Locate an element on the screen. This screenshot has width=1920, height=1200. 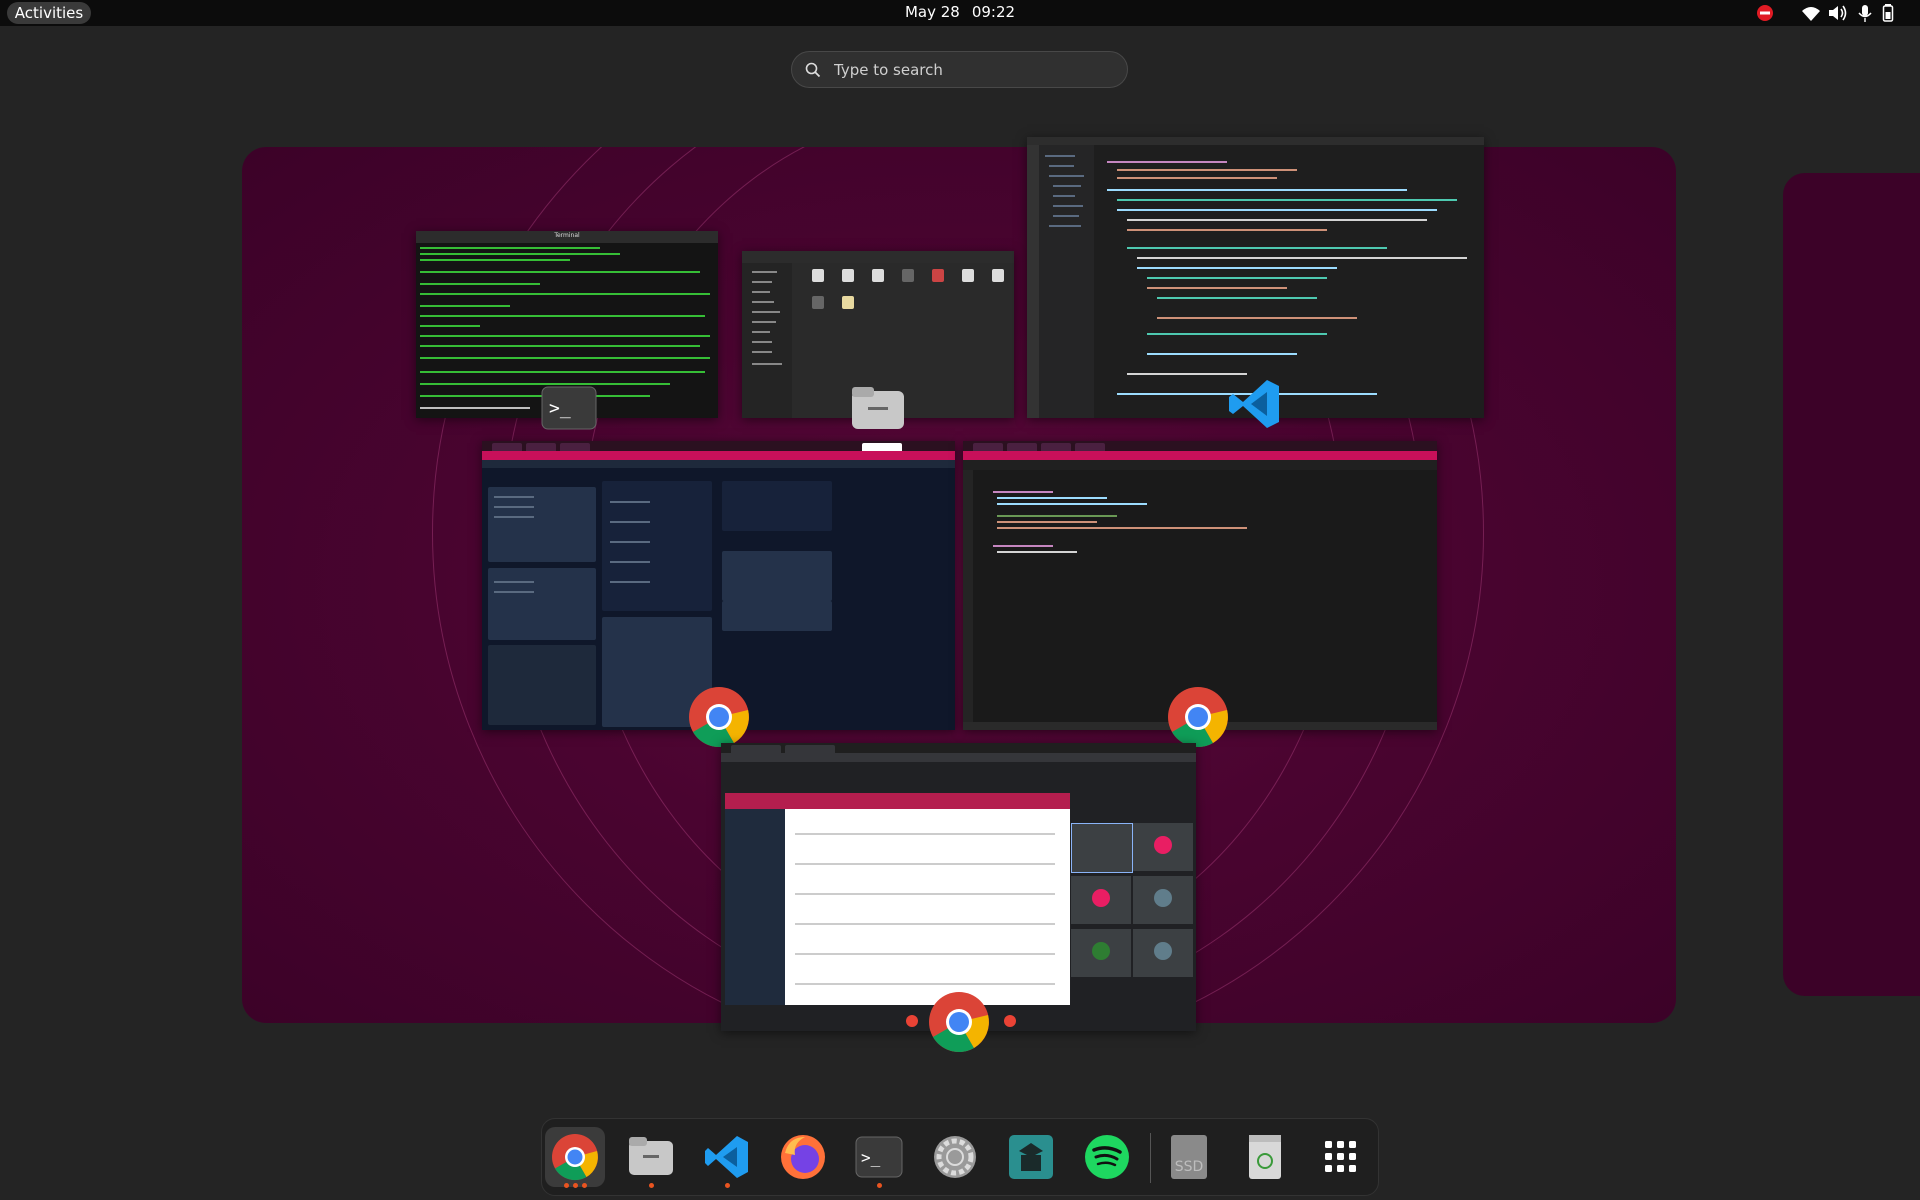
dock-item-firefox is located at coordinates (803, 1157).